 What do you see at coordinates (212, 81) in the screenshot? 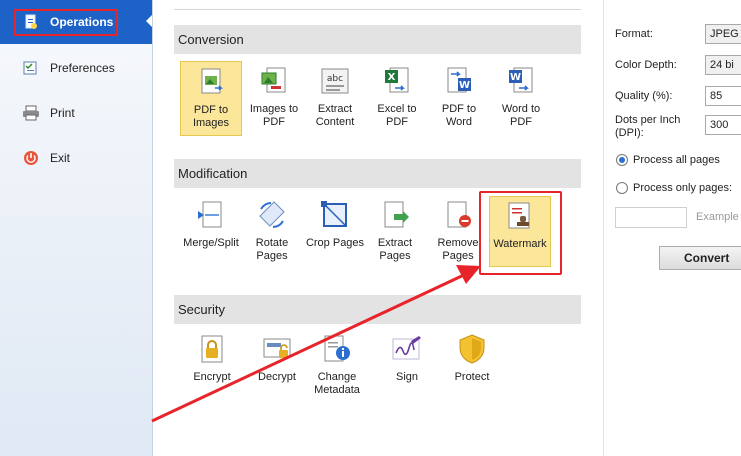
I see `pdf-to-images-icon` at bounding box center [212, 81].